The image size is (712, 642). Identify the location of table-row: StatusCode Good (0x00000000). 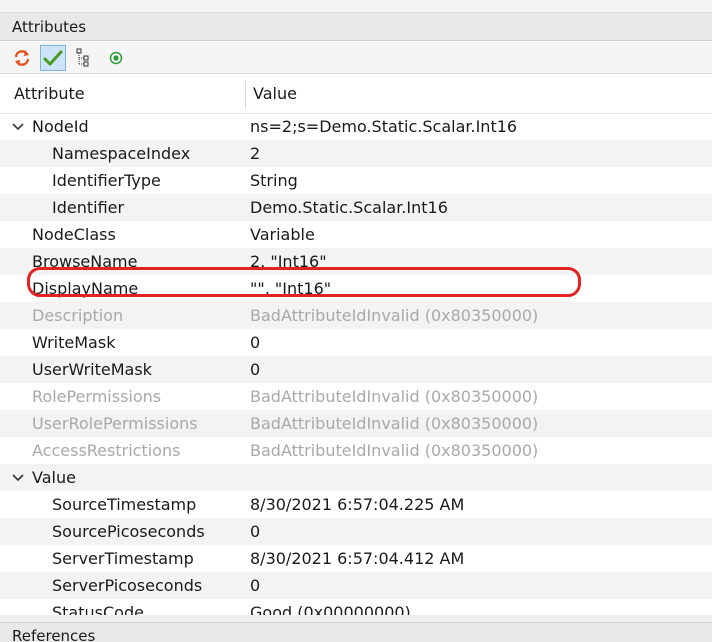
(356, 607).